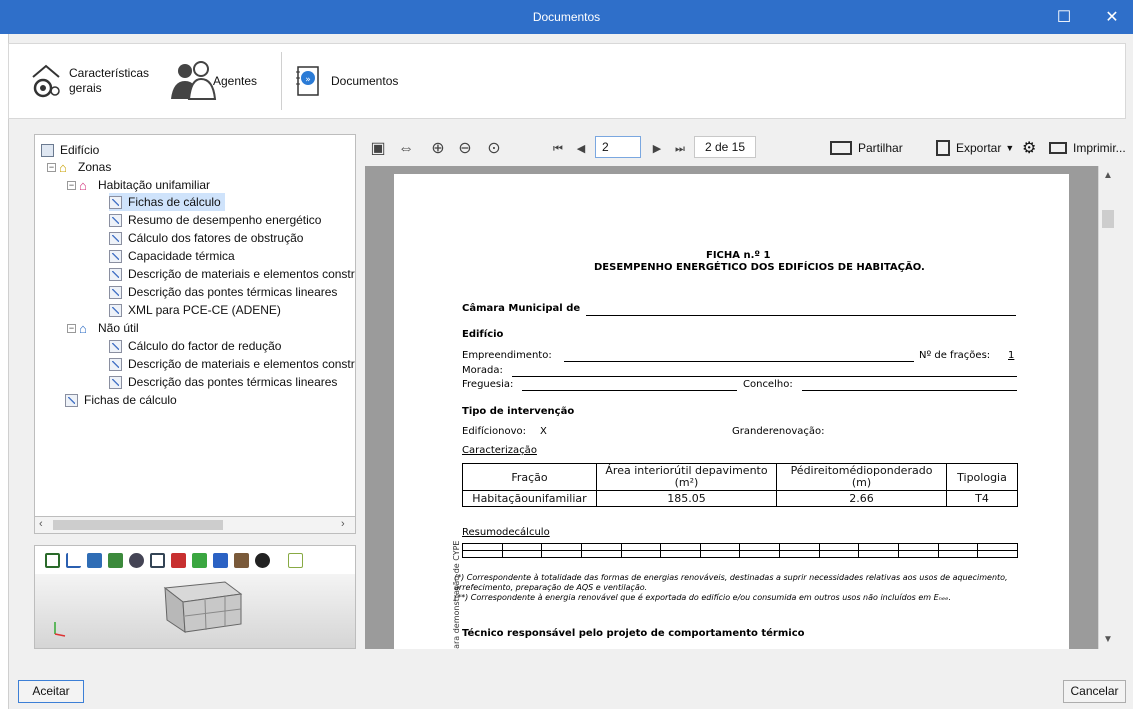 This screenshot has height=709, width=1133. What do you see at coordinates (109, 328) in the screenshot?
I see `tree-item-nao-util: ⌂ Não útil` at bounding box center [109, 328].